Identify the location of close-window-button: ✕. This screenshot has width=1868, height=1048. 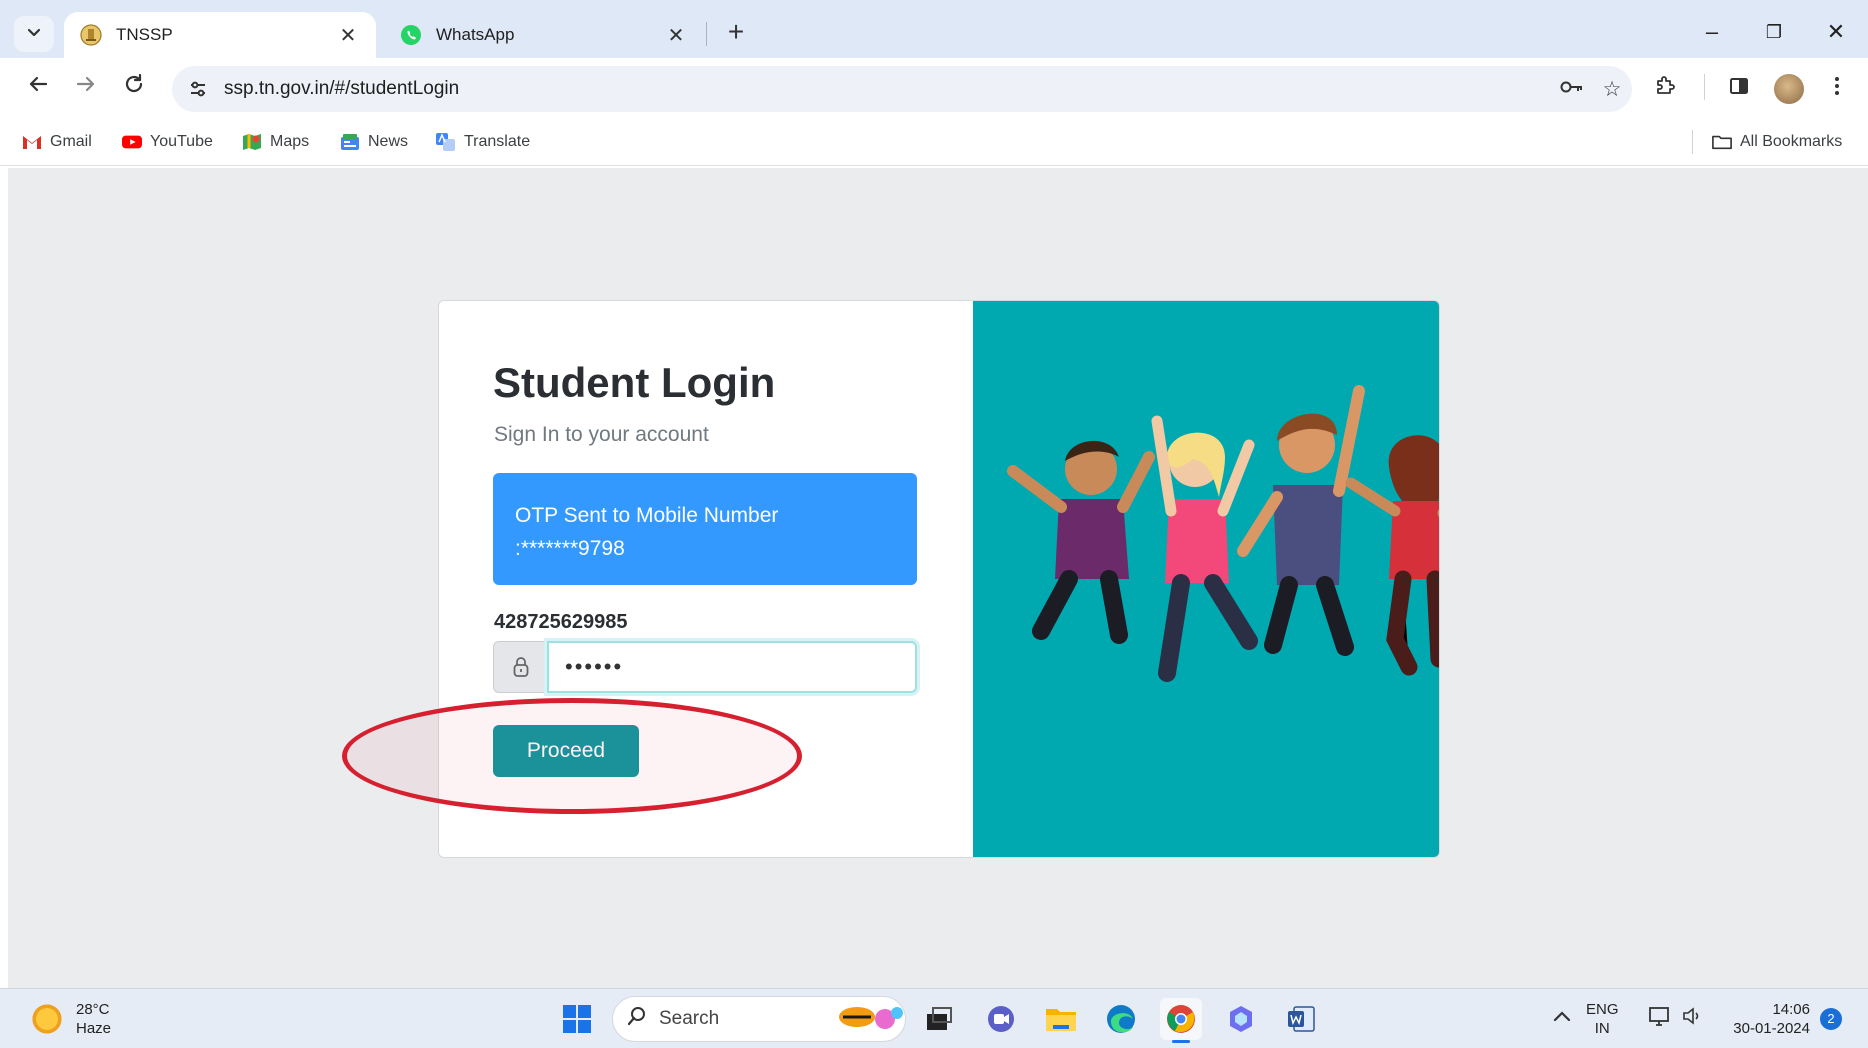
(1836, 32).